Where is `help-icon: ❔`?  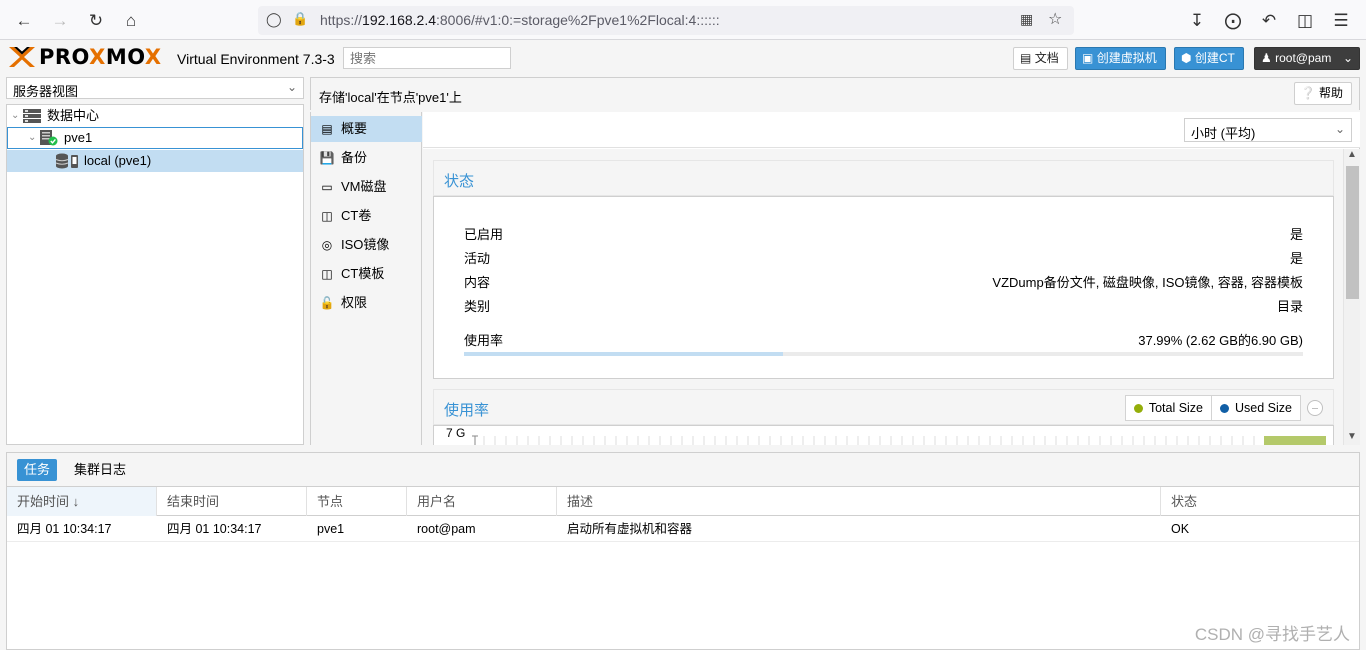 help-icon: ❔ is located at coordinates (1308, 93).